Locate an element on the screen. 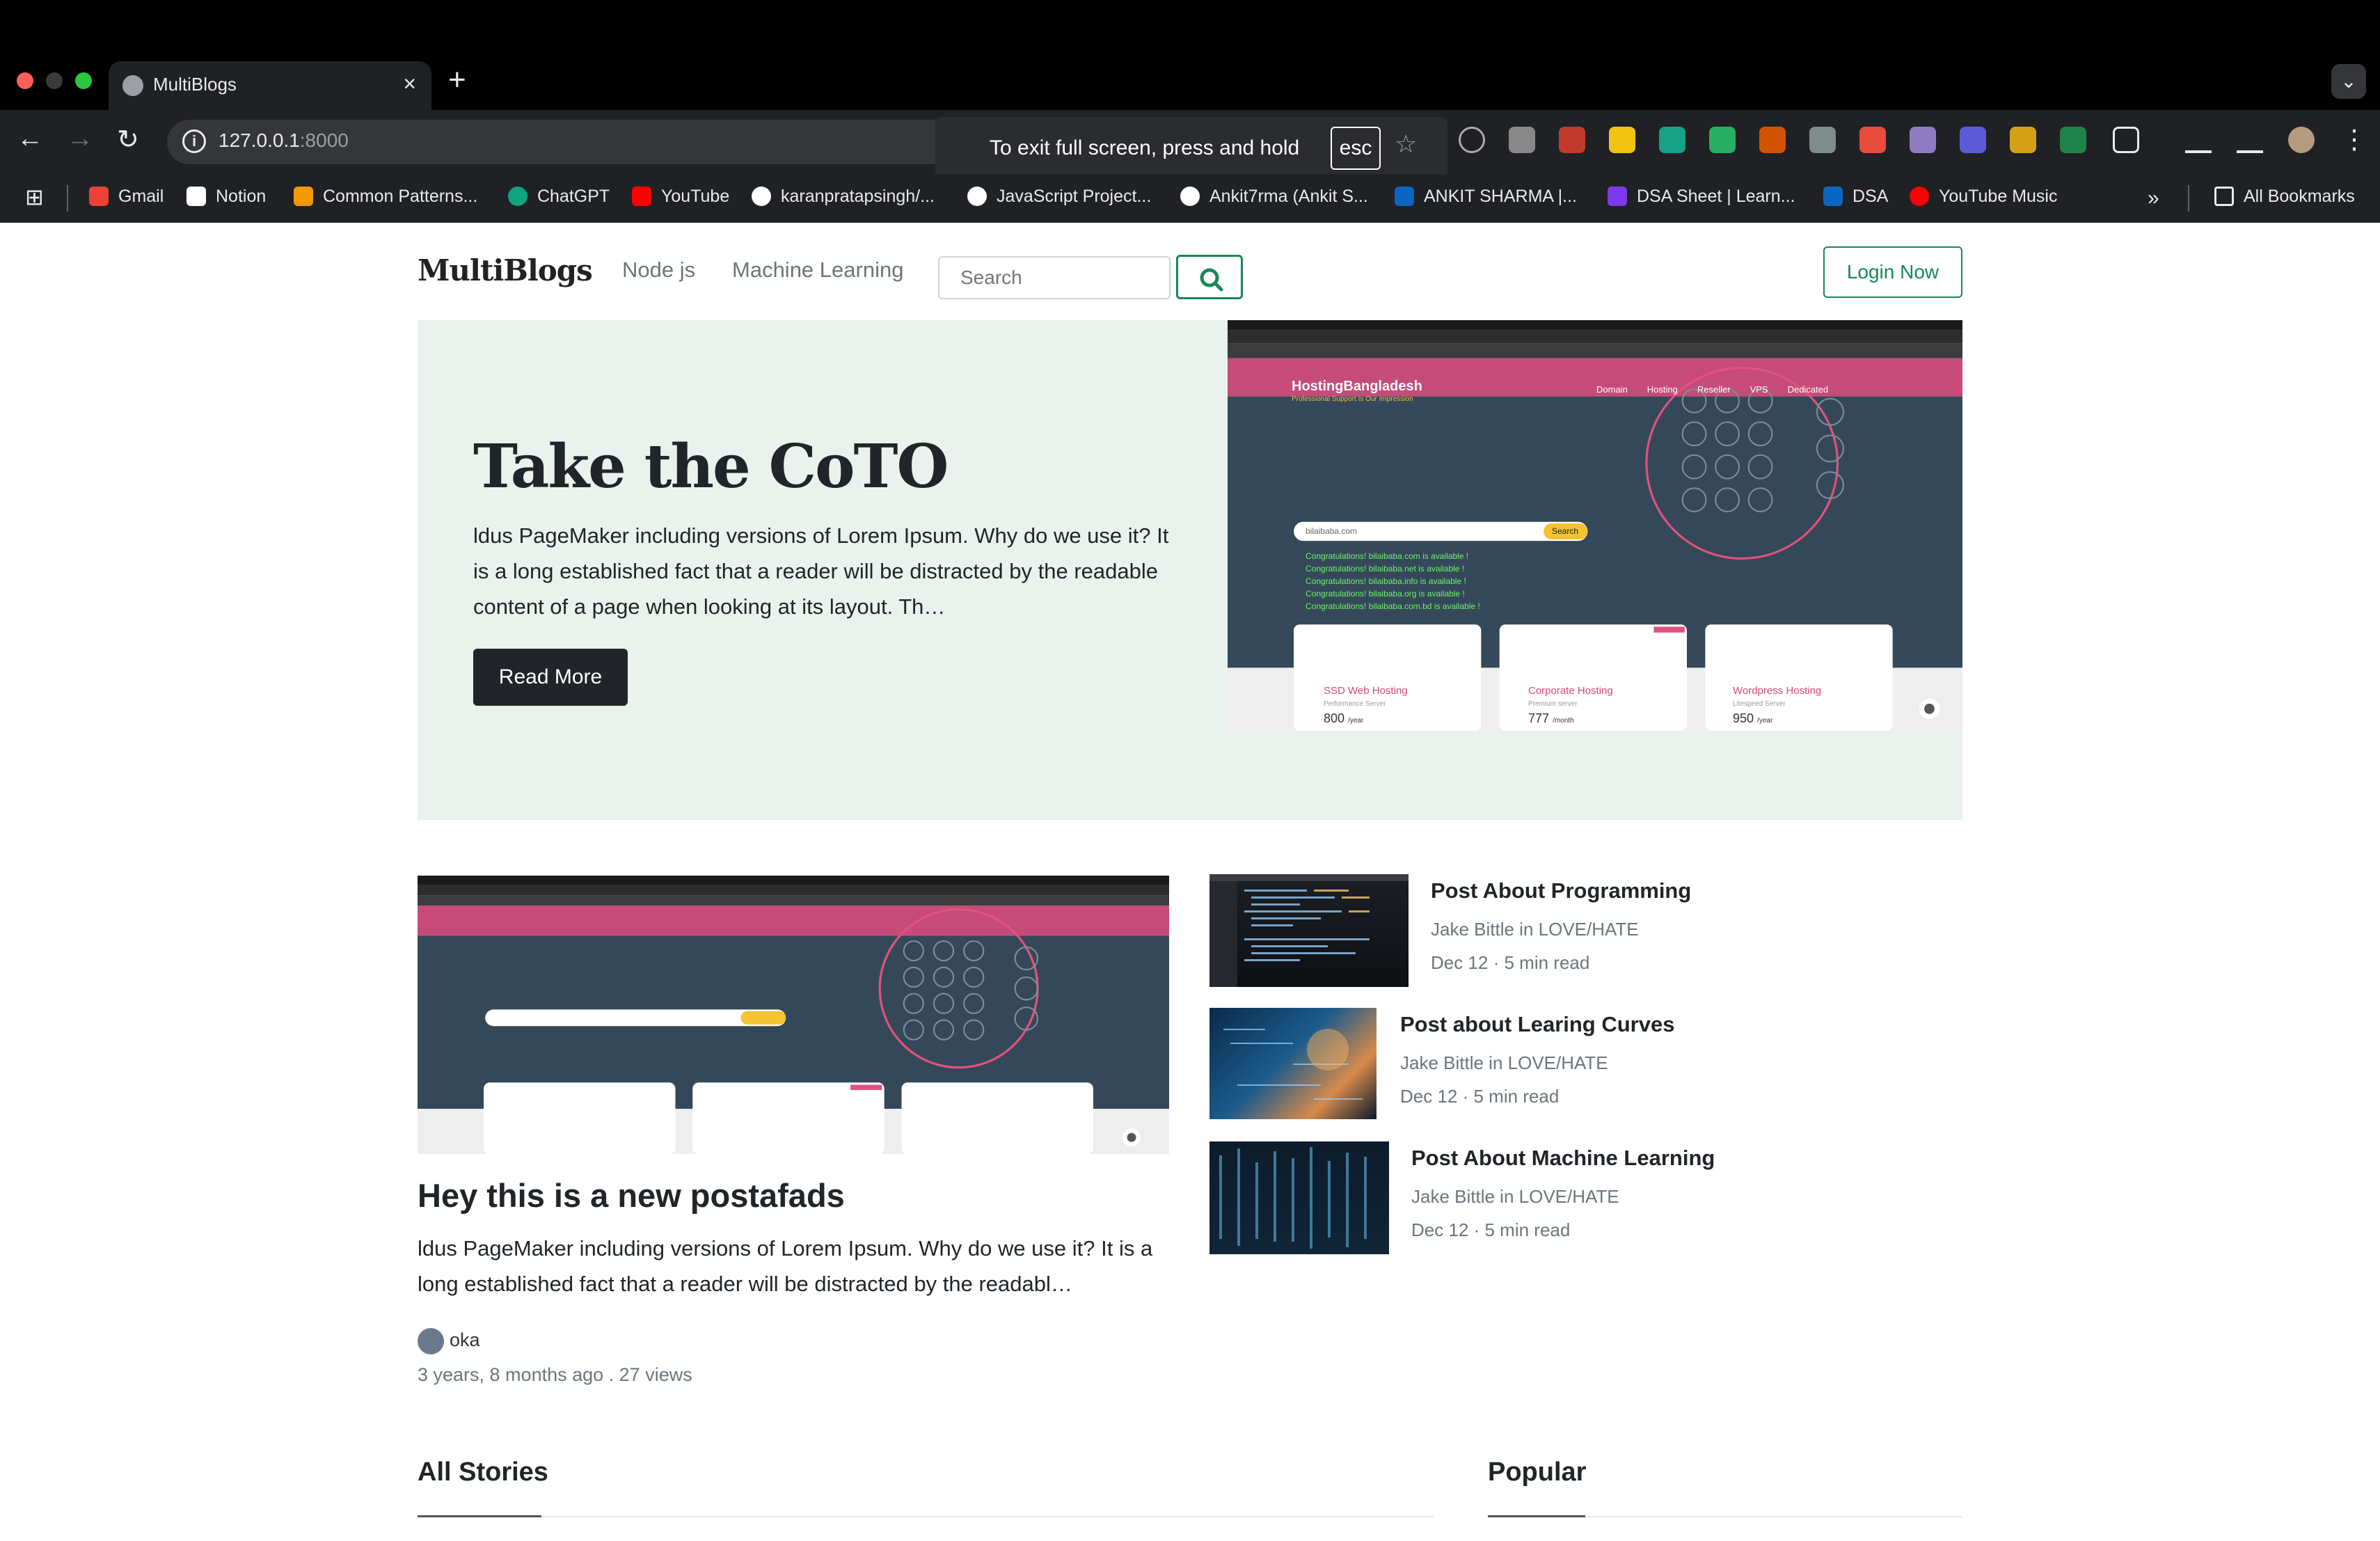 Image resolution: width=2380 pixels, height=1541 pixels. tab-search-button: ⌄ is located at coordinates (2348, 81).